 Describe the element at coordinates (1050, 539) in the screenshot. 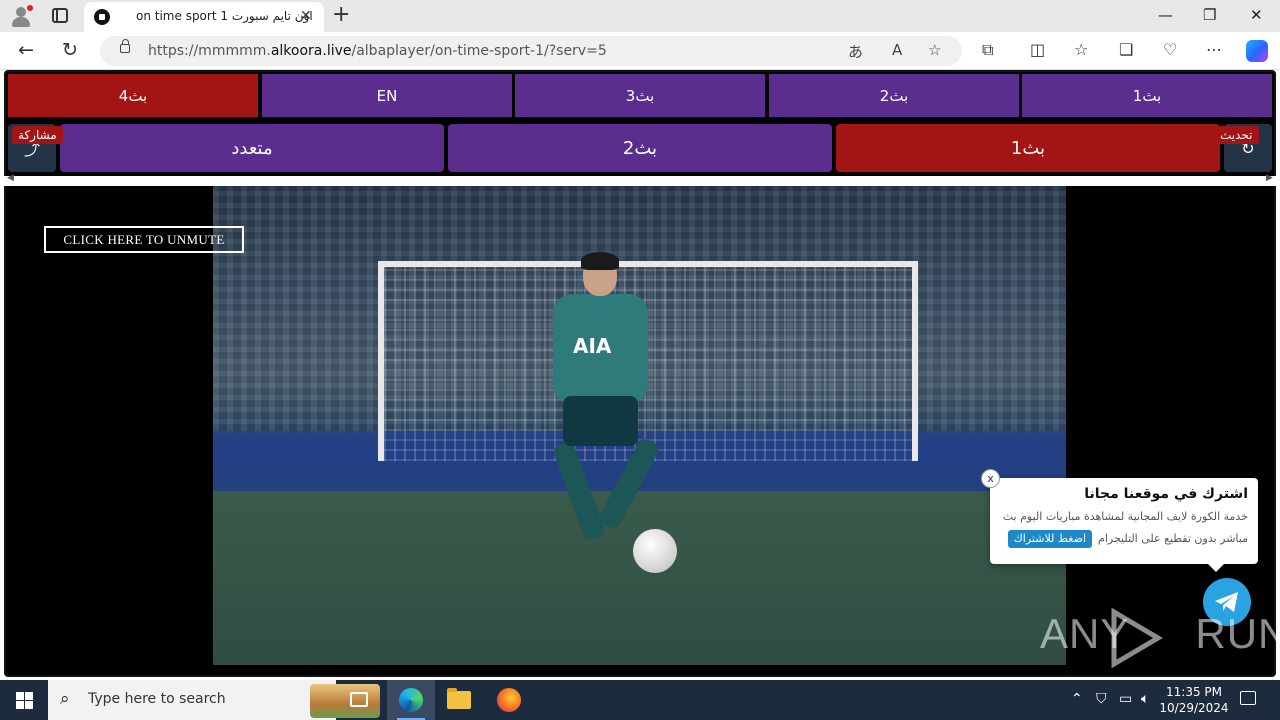

I see `subscribe-button: اضغط للاشتراك` at that location.